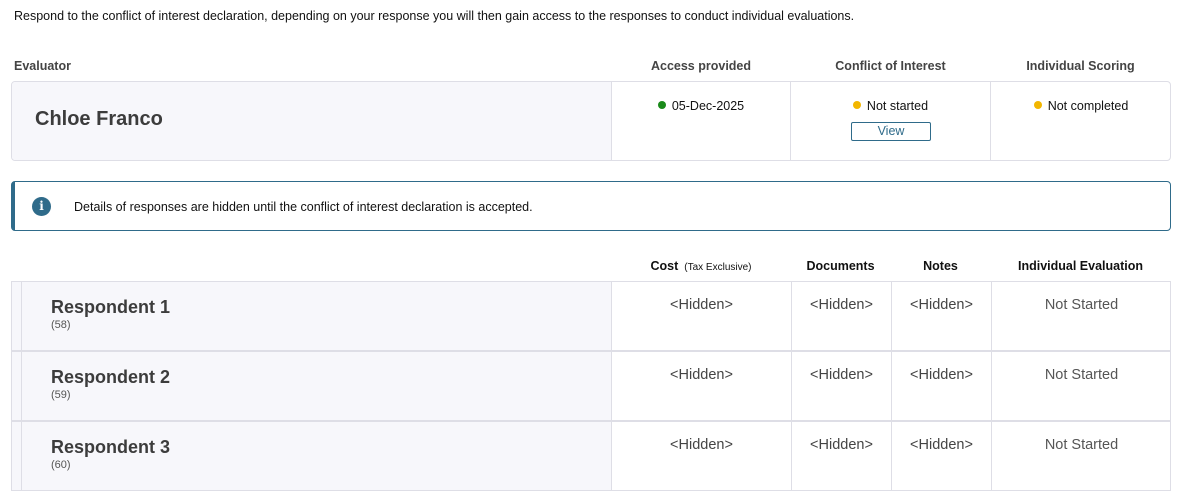 Image resolution: width=1183 pixels, height=502 pixels. I want to click on individual-scoring-cell: Not completed, so click(1080, 121).